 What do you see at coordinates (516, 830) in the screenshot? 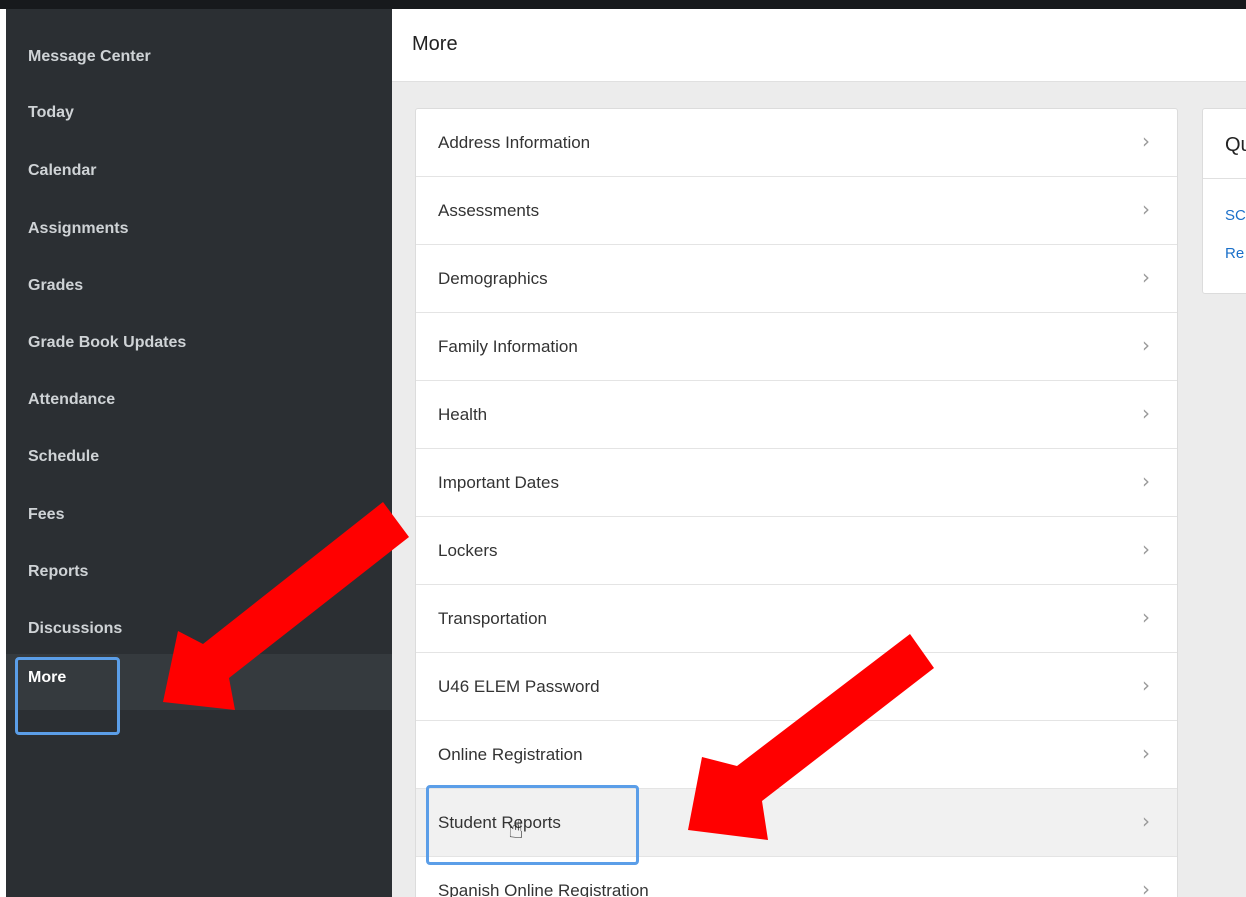
I see `hand-pointer-cursor-icon: ☝` at bounding box center [516, 830].